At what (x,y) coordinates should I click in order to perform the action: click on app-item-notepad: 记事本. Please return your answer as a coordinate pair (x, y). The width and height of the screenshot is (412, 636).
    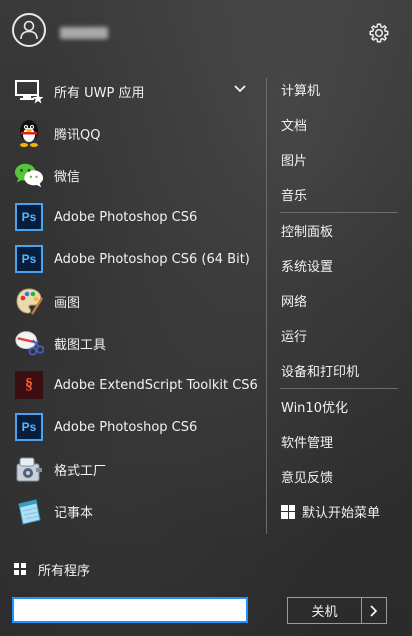
    Looking at the image, I should click on (131, 511).